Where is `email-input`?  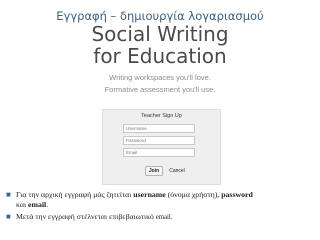
email-input is located at coordinates (159, 152).